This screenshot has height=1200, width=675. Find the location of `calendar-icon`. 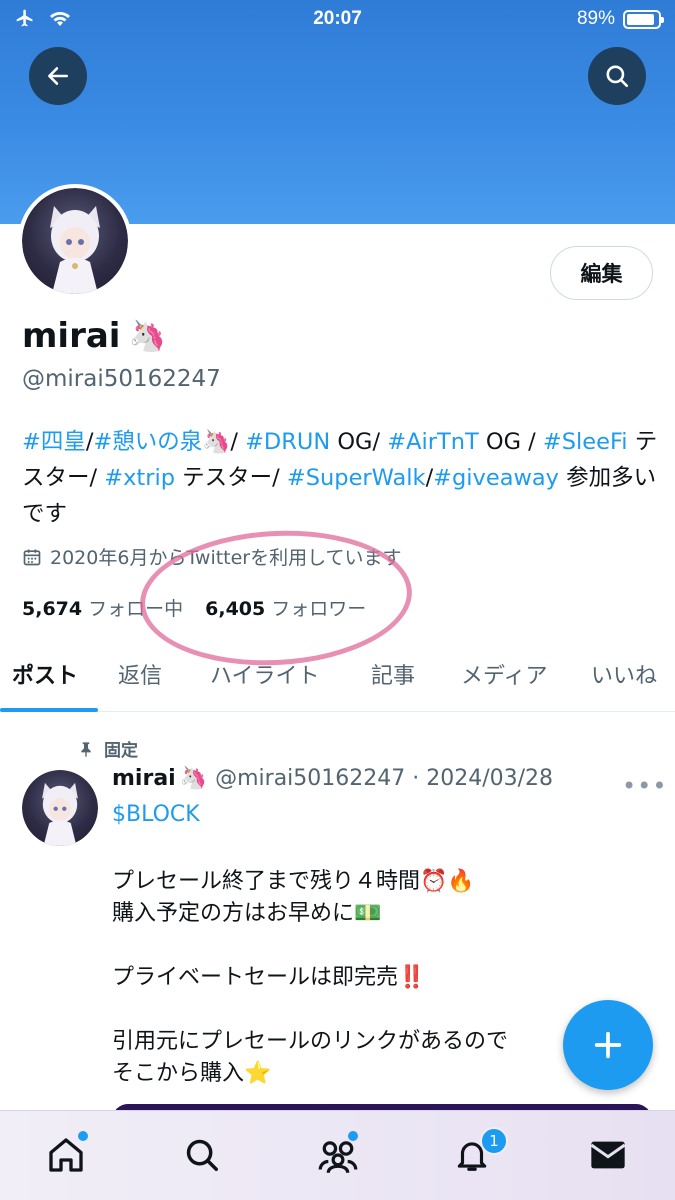

calendar-icon is located at coordinates (32, 557).